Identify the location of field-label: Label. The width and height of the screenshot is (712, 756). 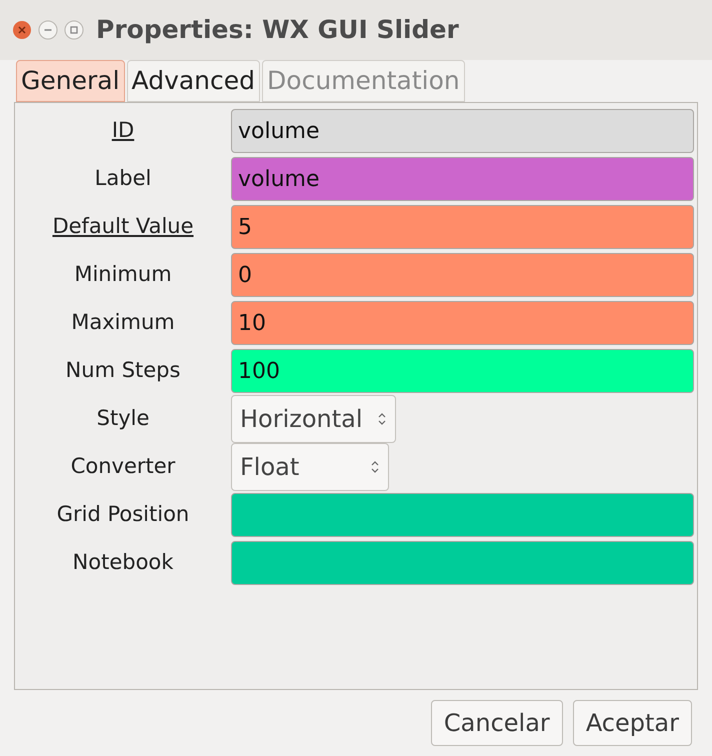
(123, 178).